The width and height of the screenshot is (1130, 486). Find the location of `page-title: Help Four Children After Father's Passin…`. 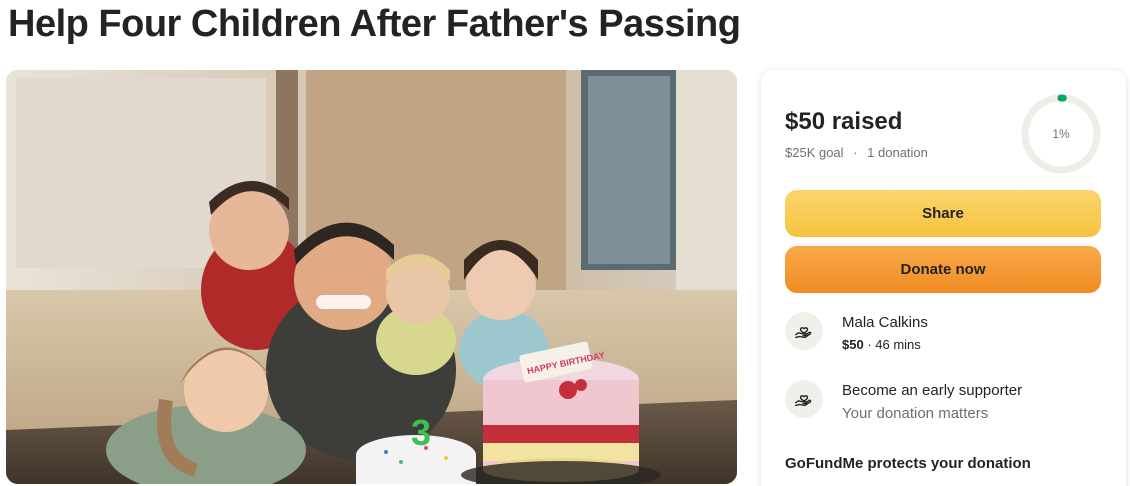

page-title: Help Four Children After Father's Passin… is located at coordinates (374, 24).